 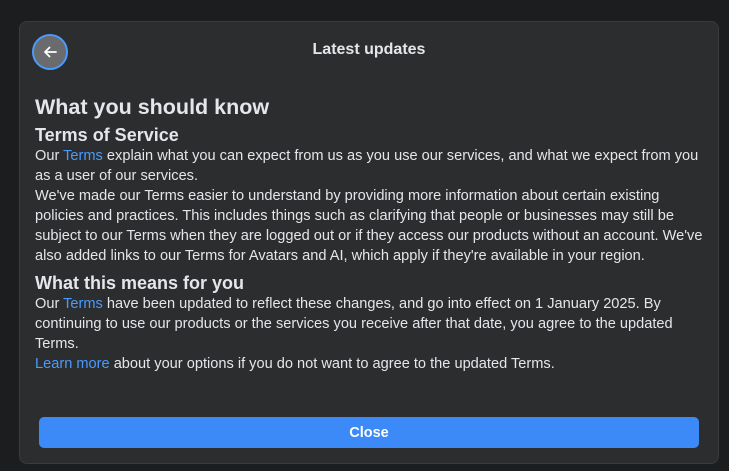 What do you see at coordinates (369, 432) in the screenshot?
I see `close-button: Close` at bounding box center [369, 432].